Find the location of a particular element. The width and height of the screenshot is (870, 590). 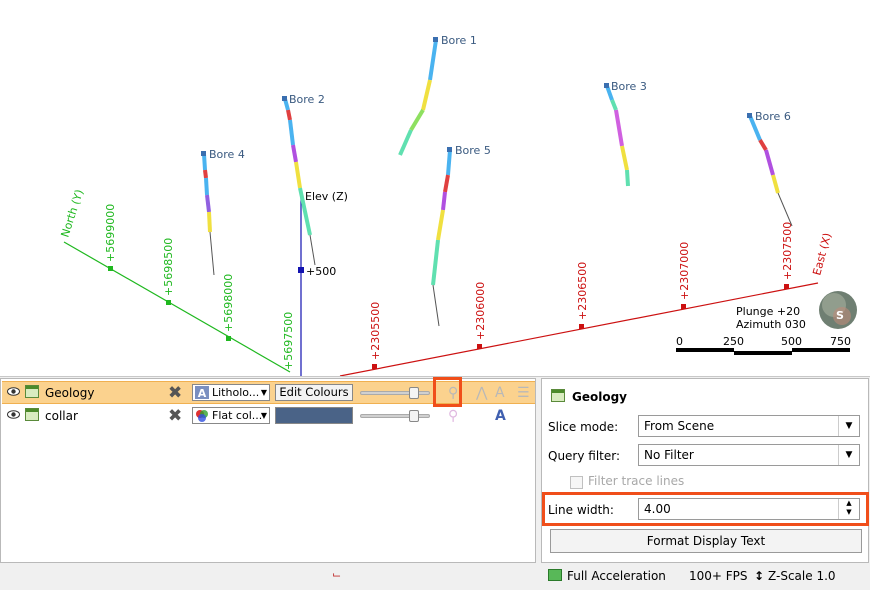

scale-bar: 0 250 500 750 is located at coordinates (763, 345).